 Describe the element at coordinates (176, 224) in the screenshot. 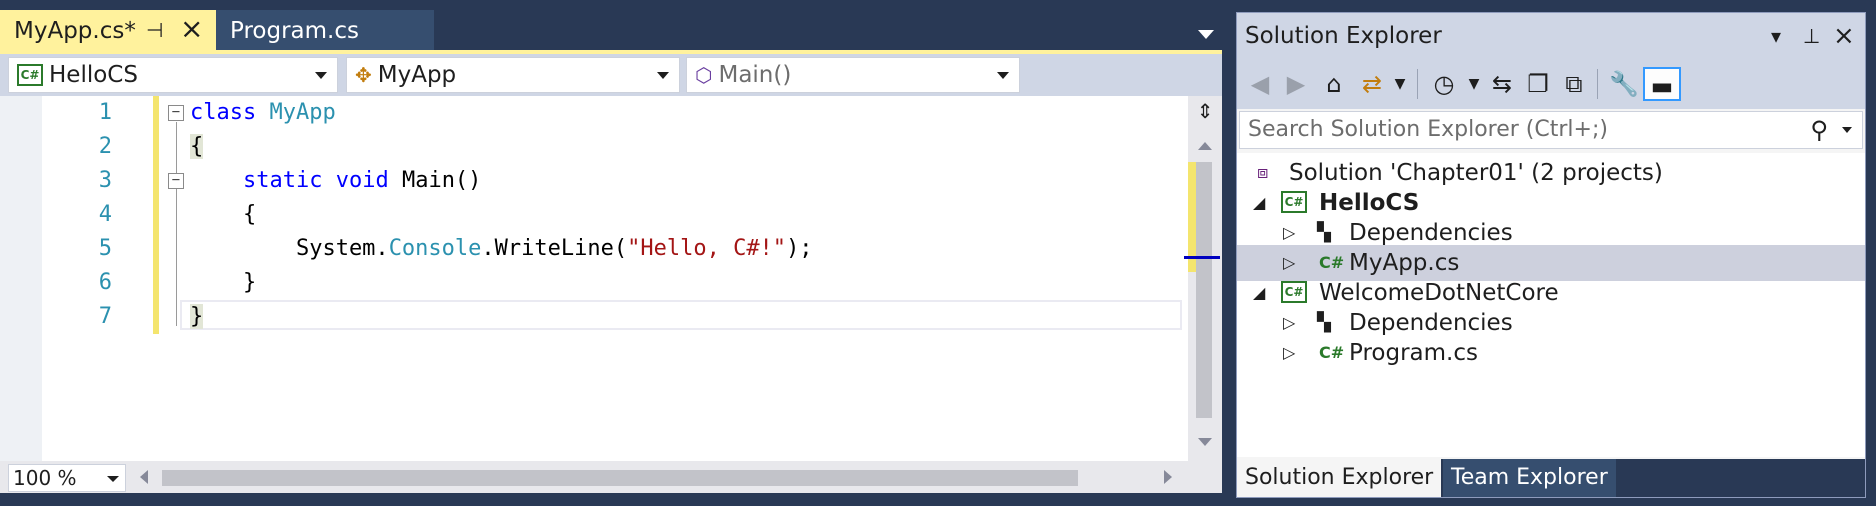

I see `outline-line` at that location.